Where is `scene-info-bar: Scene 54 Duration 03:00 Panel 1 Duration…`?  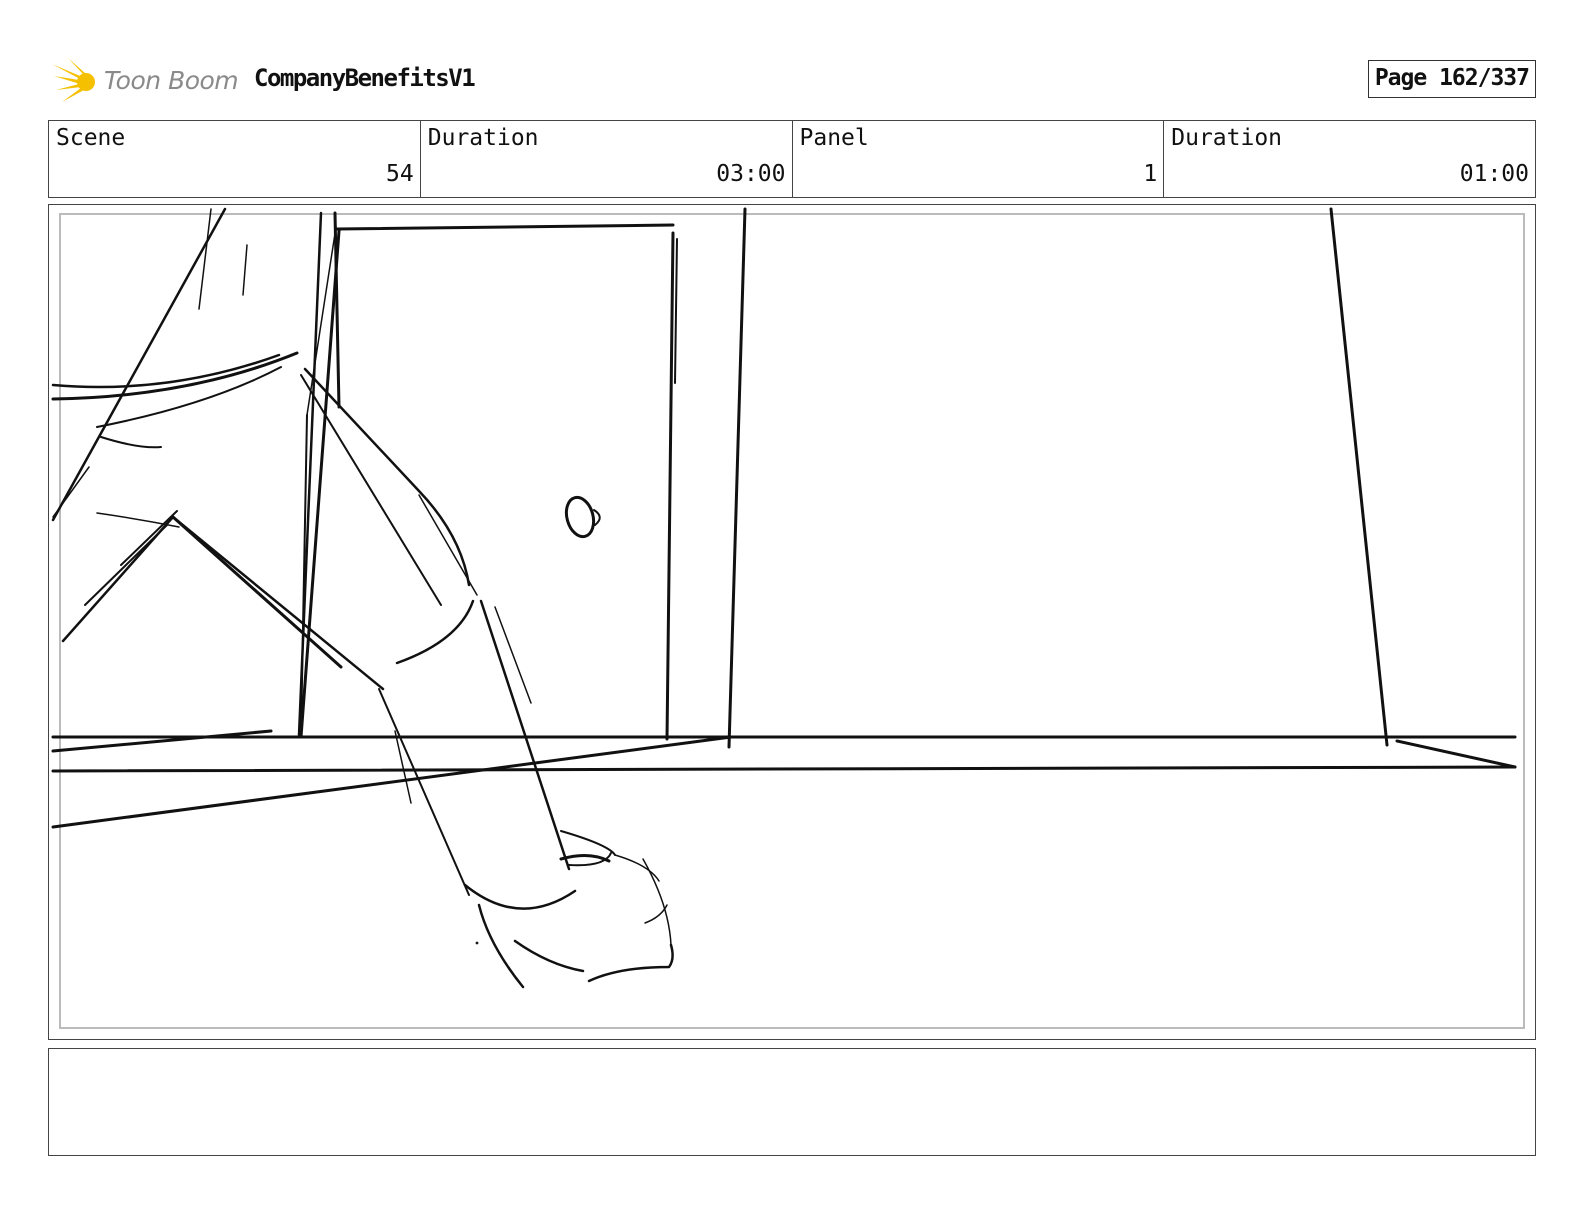 scene-info-bar: Scene 54 Duration 03:00 Panel 1 Duration… is located at coordinates (792, 159).